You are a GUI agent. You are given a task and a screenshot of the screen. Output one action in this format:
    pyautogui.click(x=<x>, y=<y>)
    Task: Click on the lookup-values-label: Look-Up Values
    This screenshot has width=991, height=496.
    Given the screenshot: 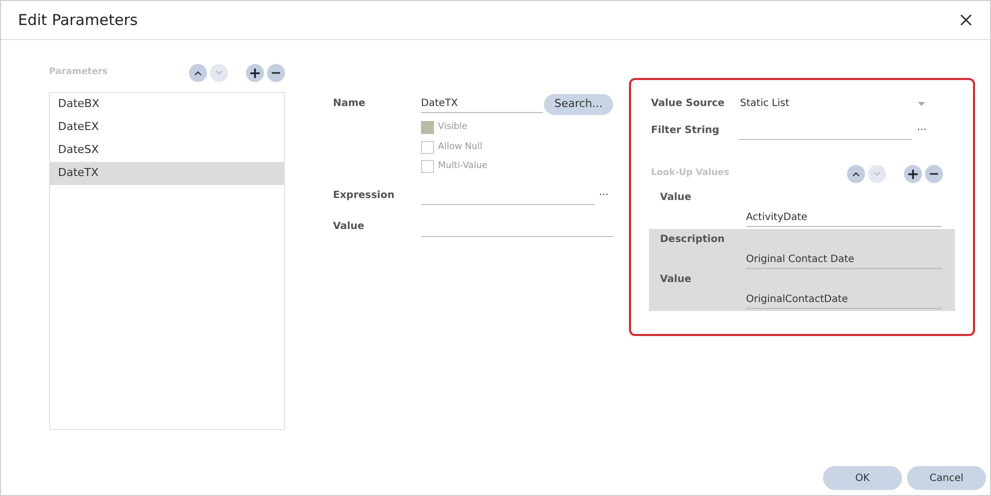 What is the action you would take?
    pyautogui.click(x=690, y=173)
    